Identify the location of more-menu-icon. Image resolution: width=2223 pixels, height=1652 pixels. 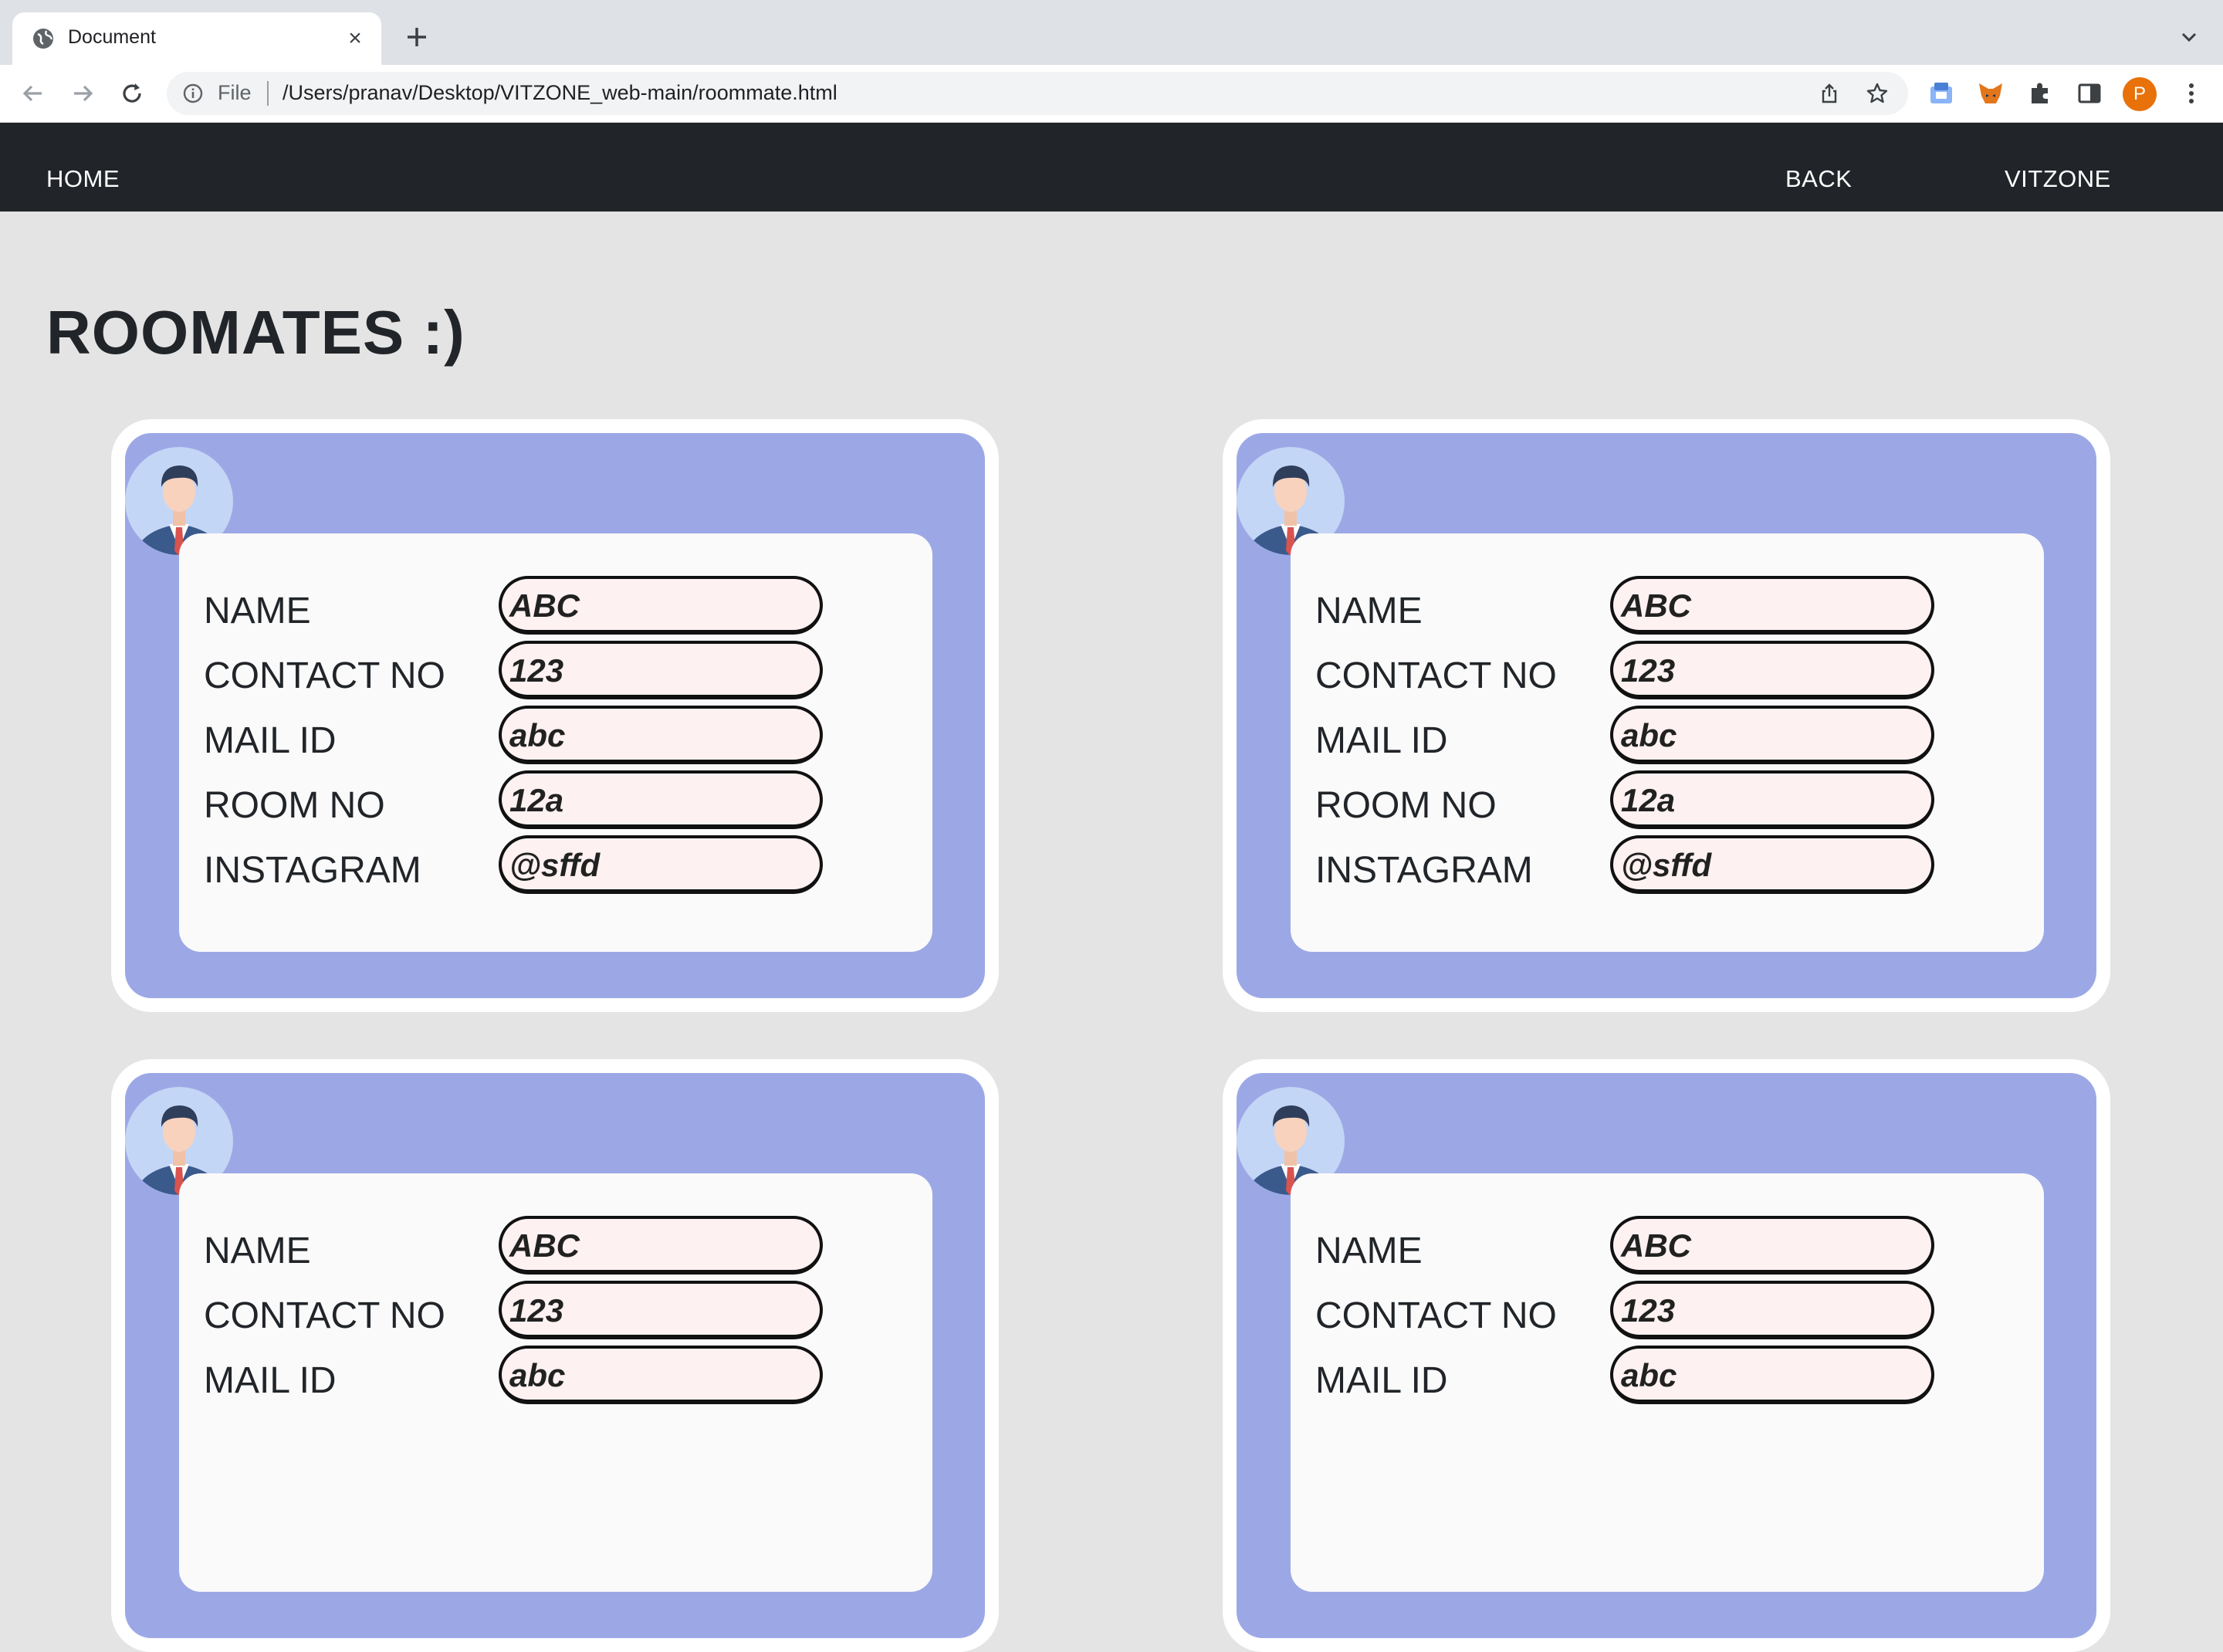
(2191, 93).